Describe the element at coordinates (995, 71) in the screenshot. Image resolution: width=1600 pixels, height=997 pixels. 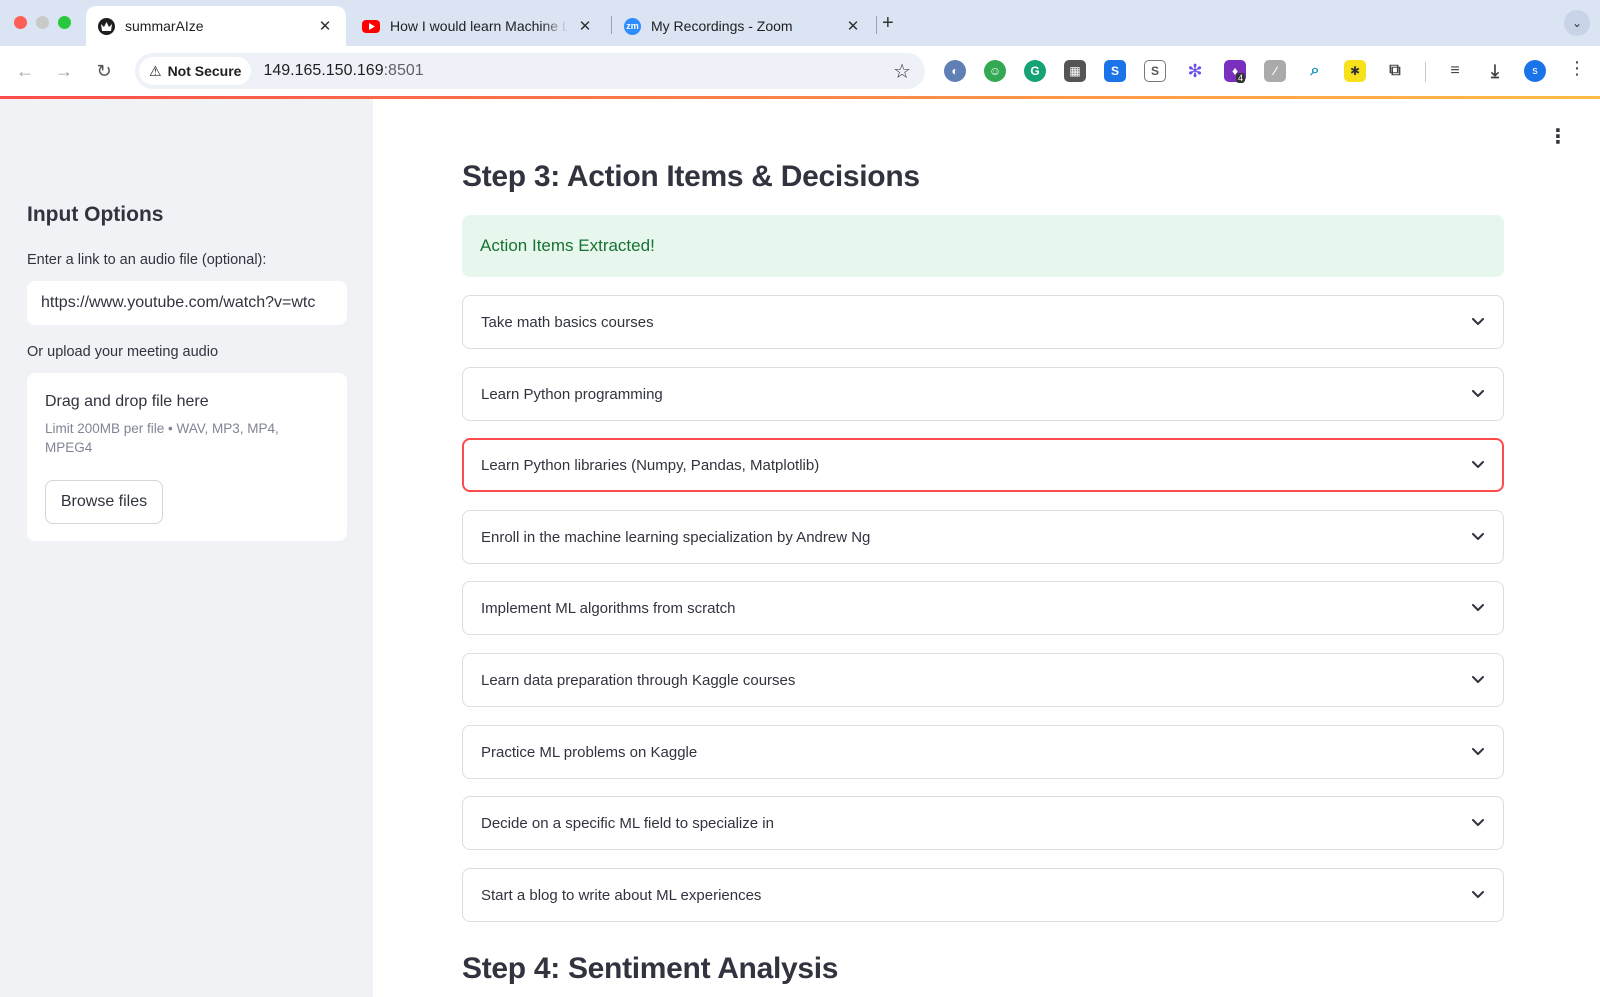
I see `extension-robot-icon: ☺` at that location.